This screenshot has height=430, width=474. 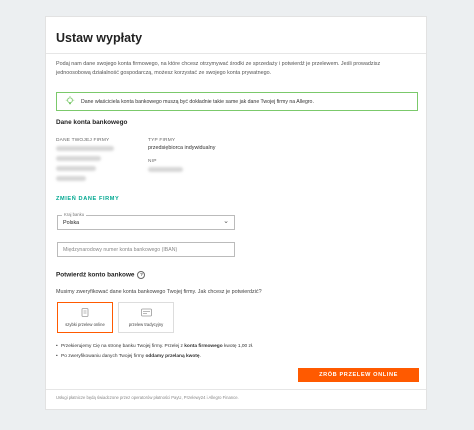 I want to click on title-divider, so click(x=236, y=53).